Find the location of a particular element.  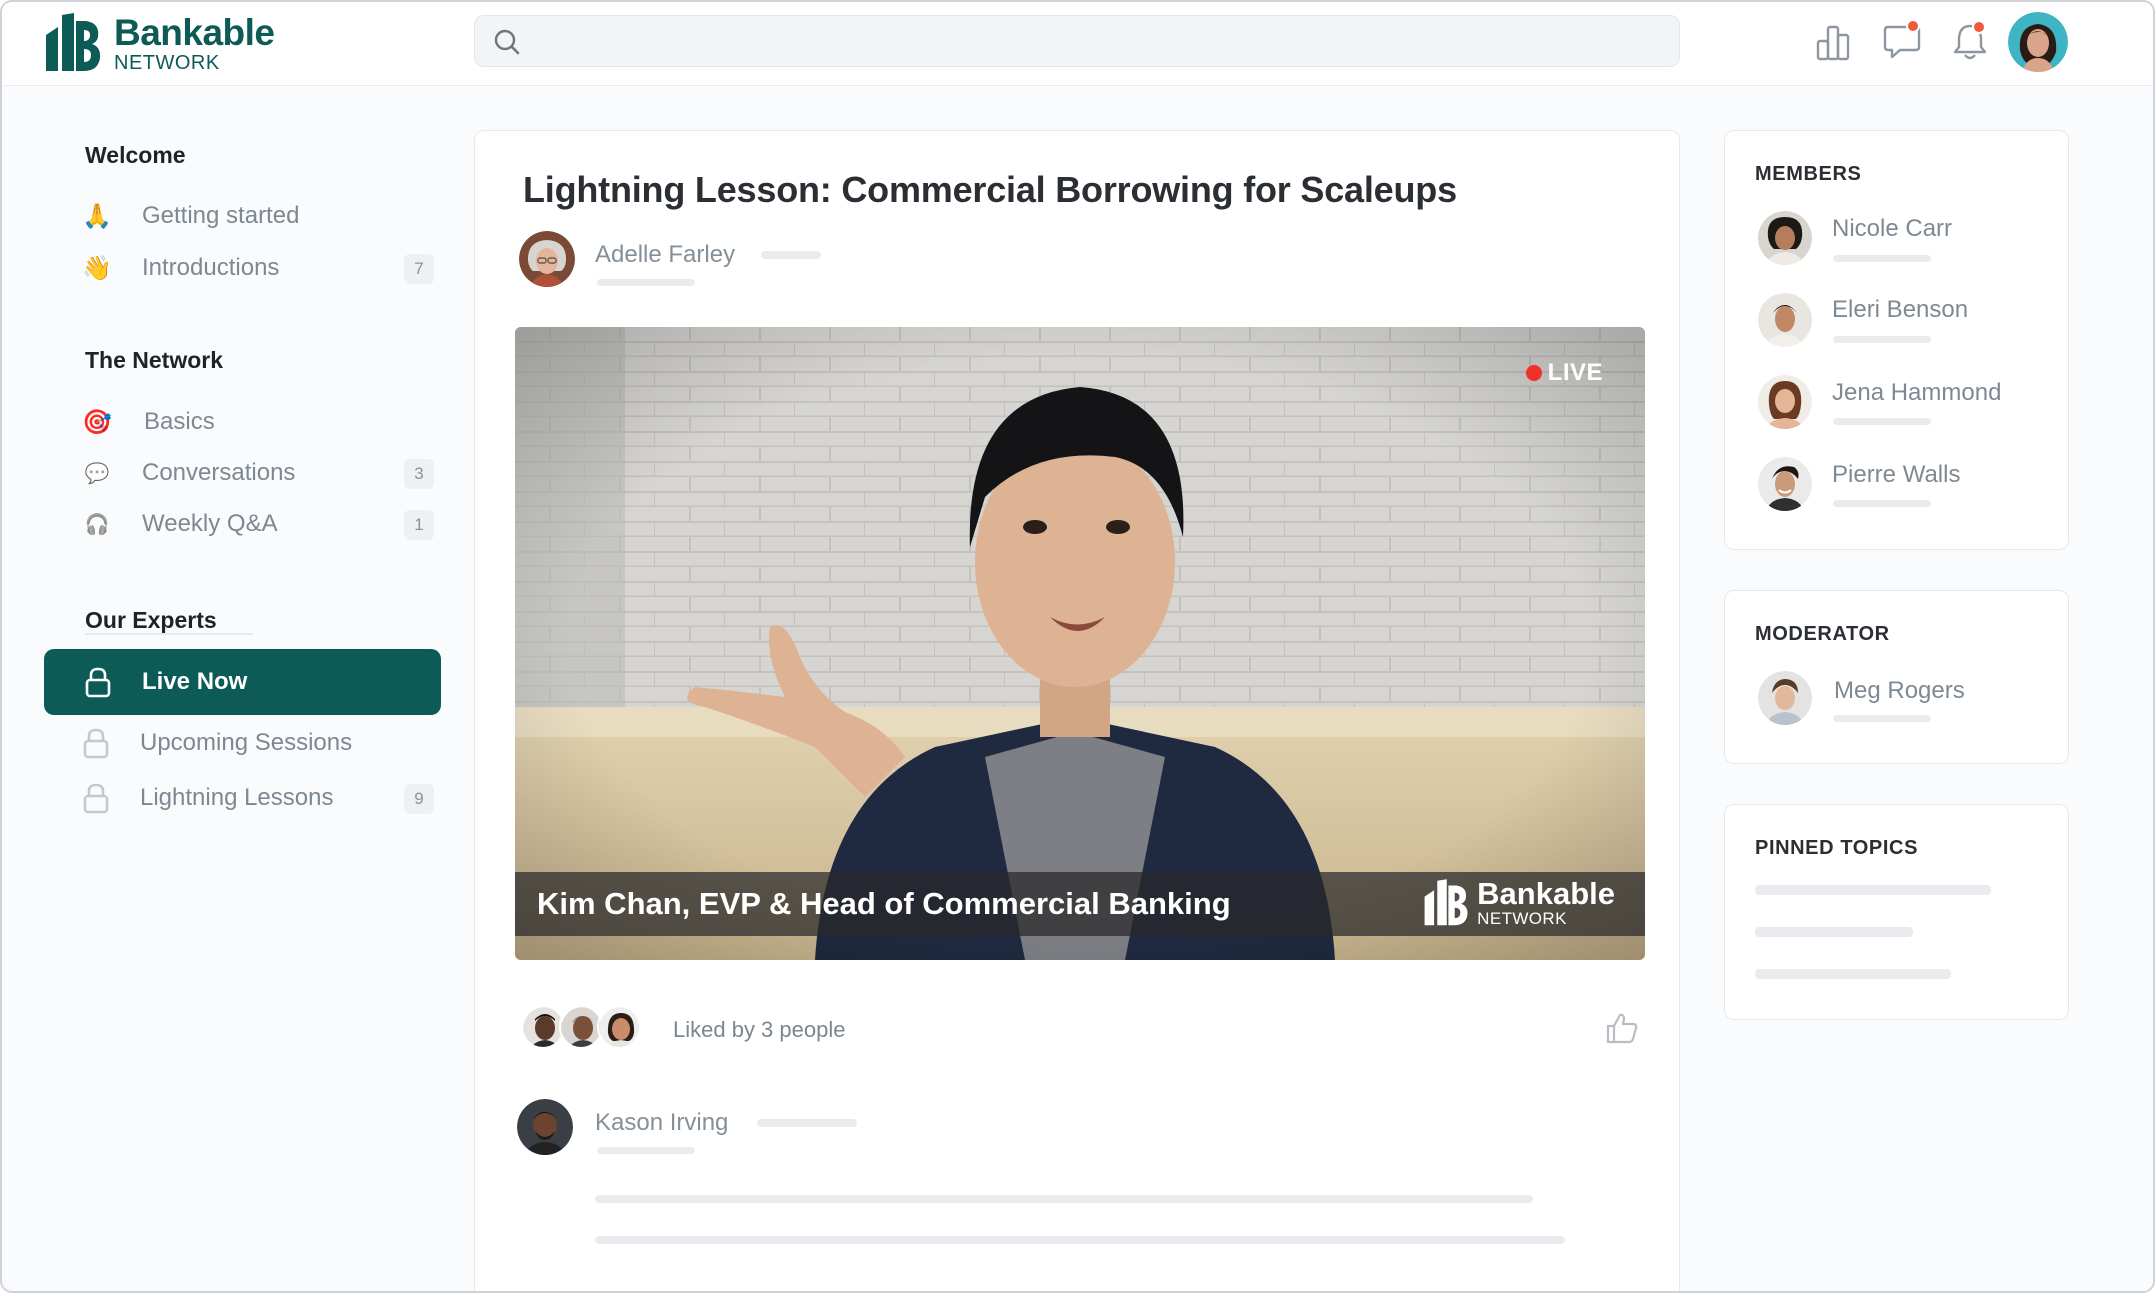

sidebar-item-label: Upcoming Sessions is located at coordinates (246, 742).